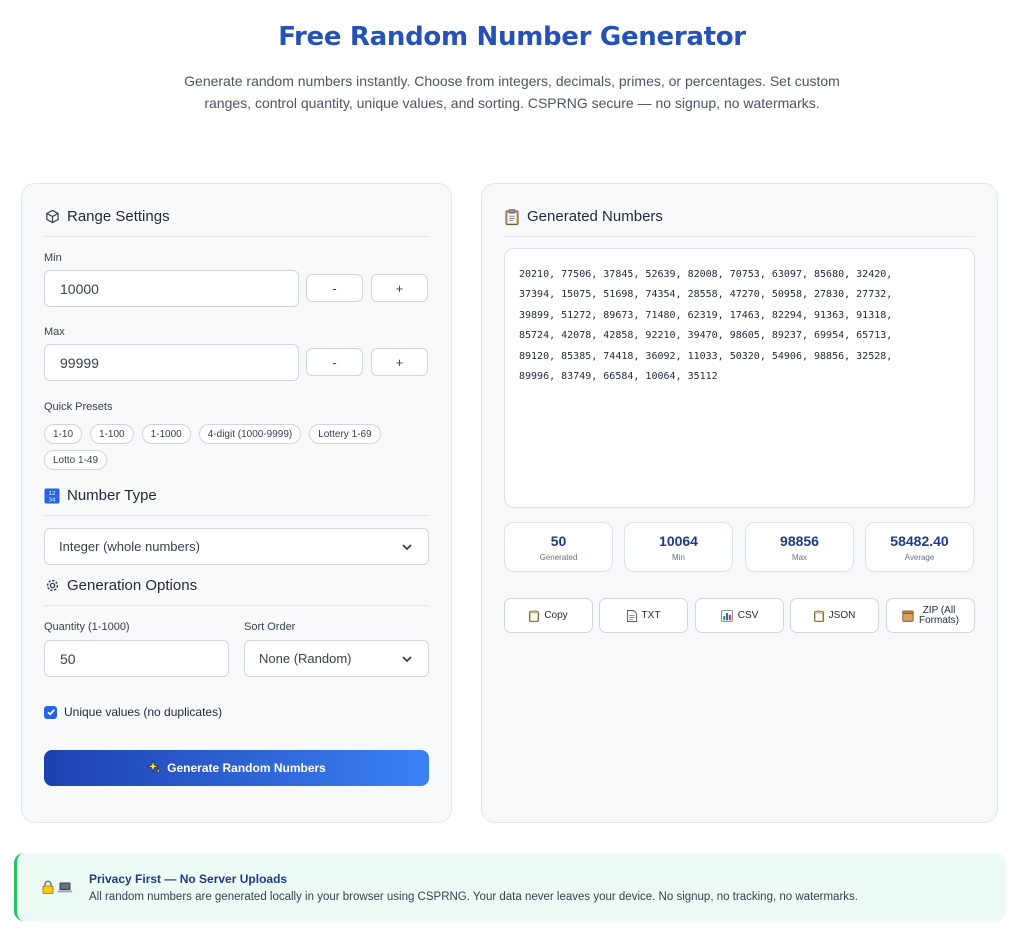 The image size is (1024, 938). Describe the element at coordinates (556, 615) in the screenshot. I see `copy-button-label: Copy` at that location.